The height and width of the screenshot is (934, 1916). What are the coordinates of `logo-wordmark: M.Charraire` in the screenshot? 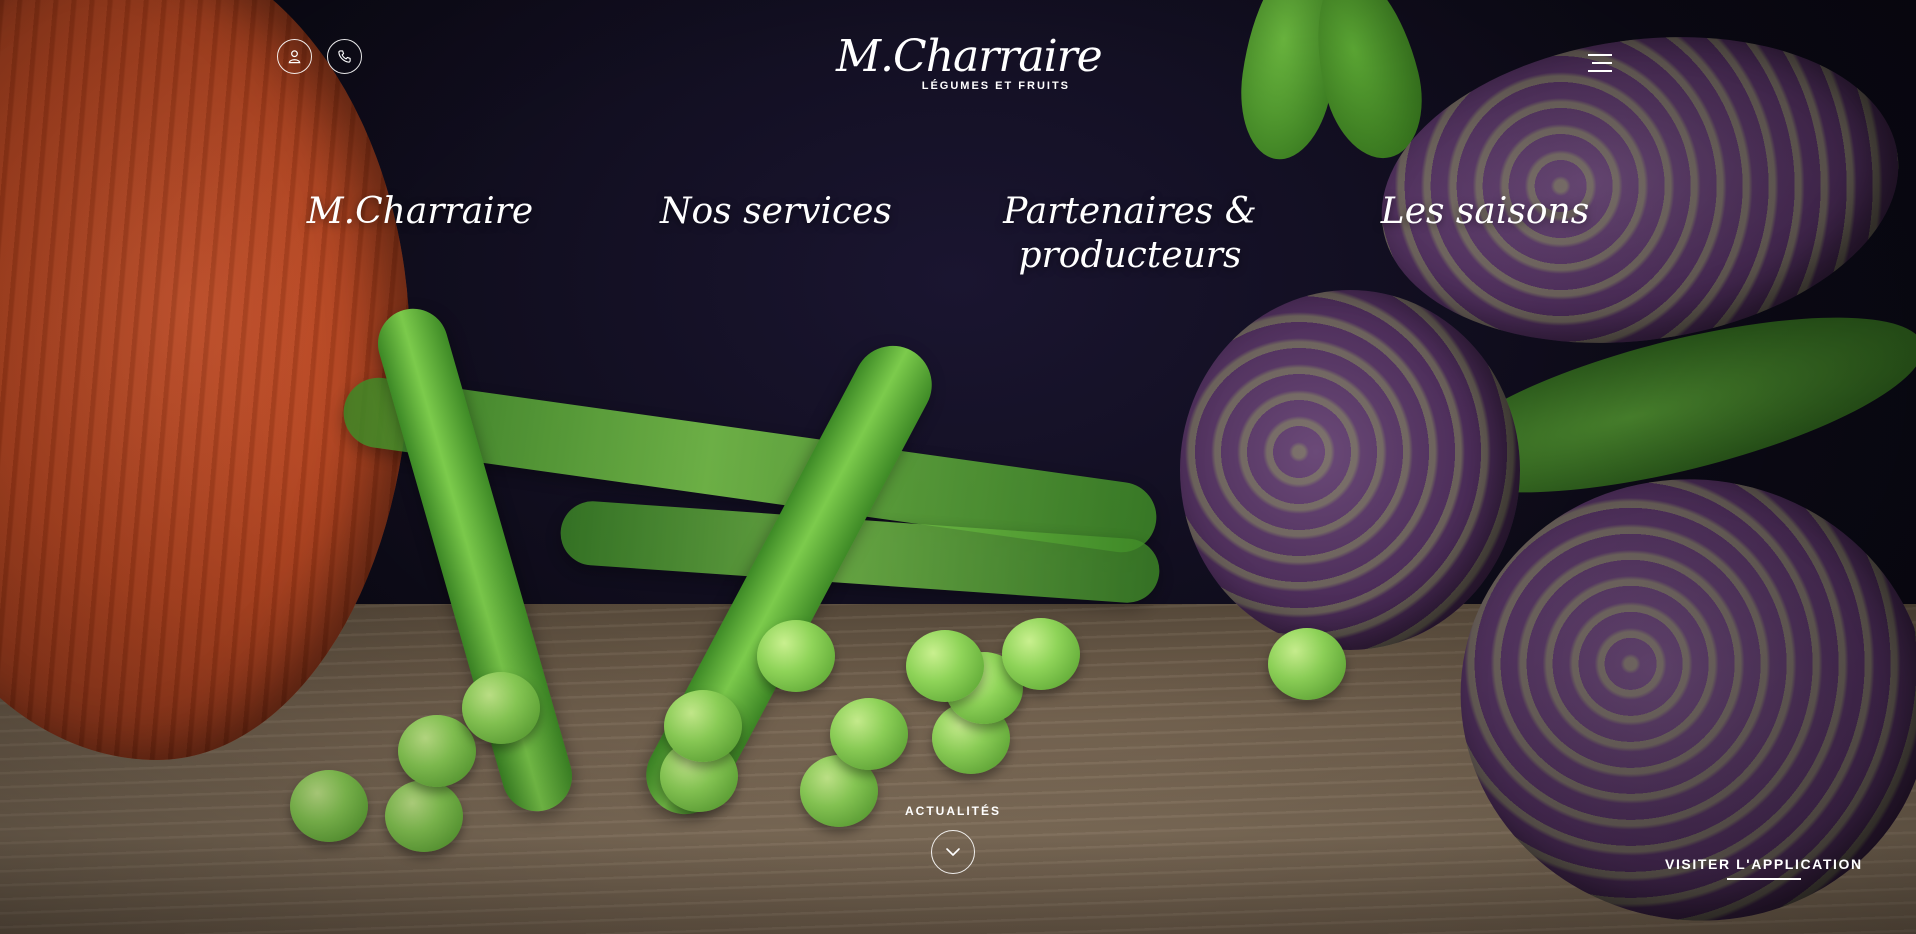 It's located at (969, 56).